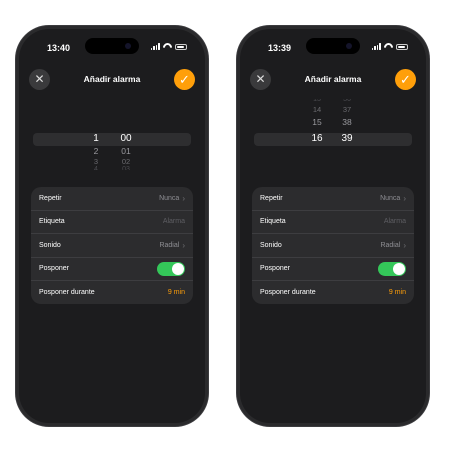 This screenshot has height=452, width=450. I want to click on minute-value: 01, so click(126, 151).